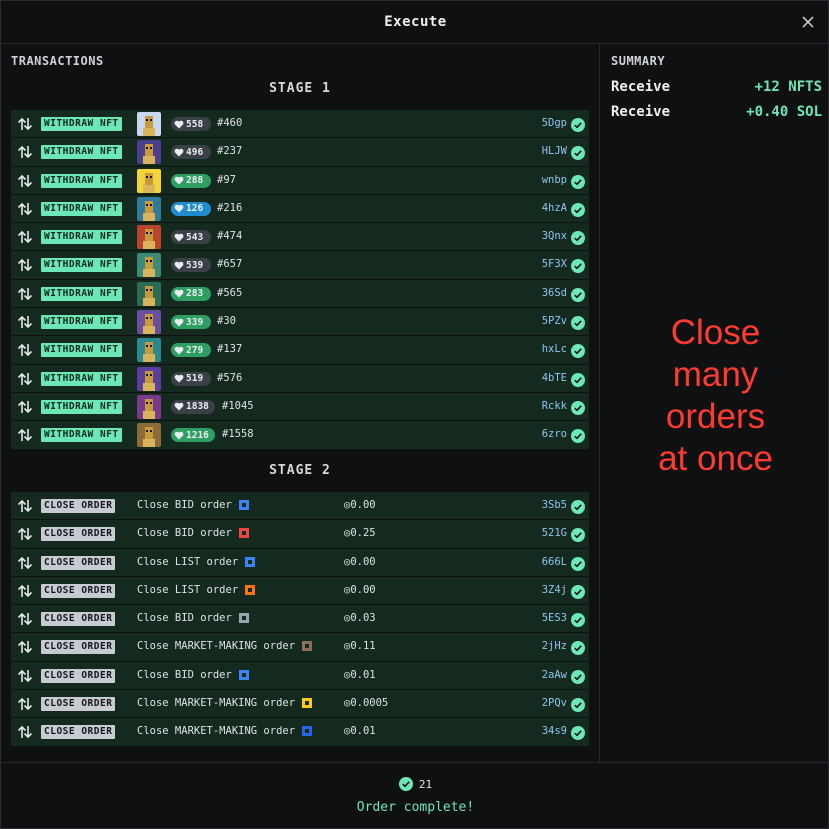 This screenshot has height=829, width=829. I want to click on transaction-row: WITHDRAW NFT 496 #237 HLJW, so click(300, 152).